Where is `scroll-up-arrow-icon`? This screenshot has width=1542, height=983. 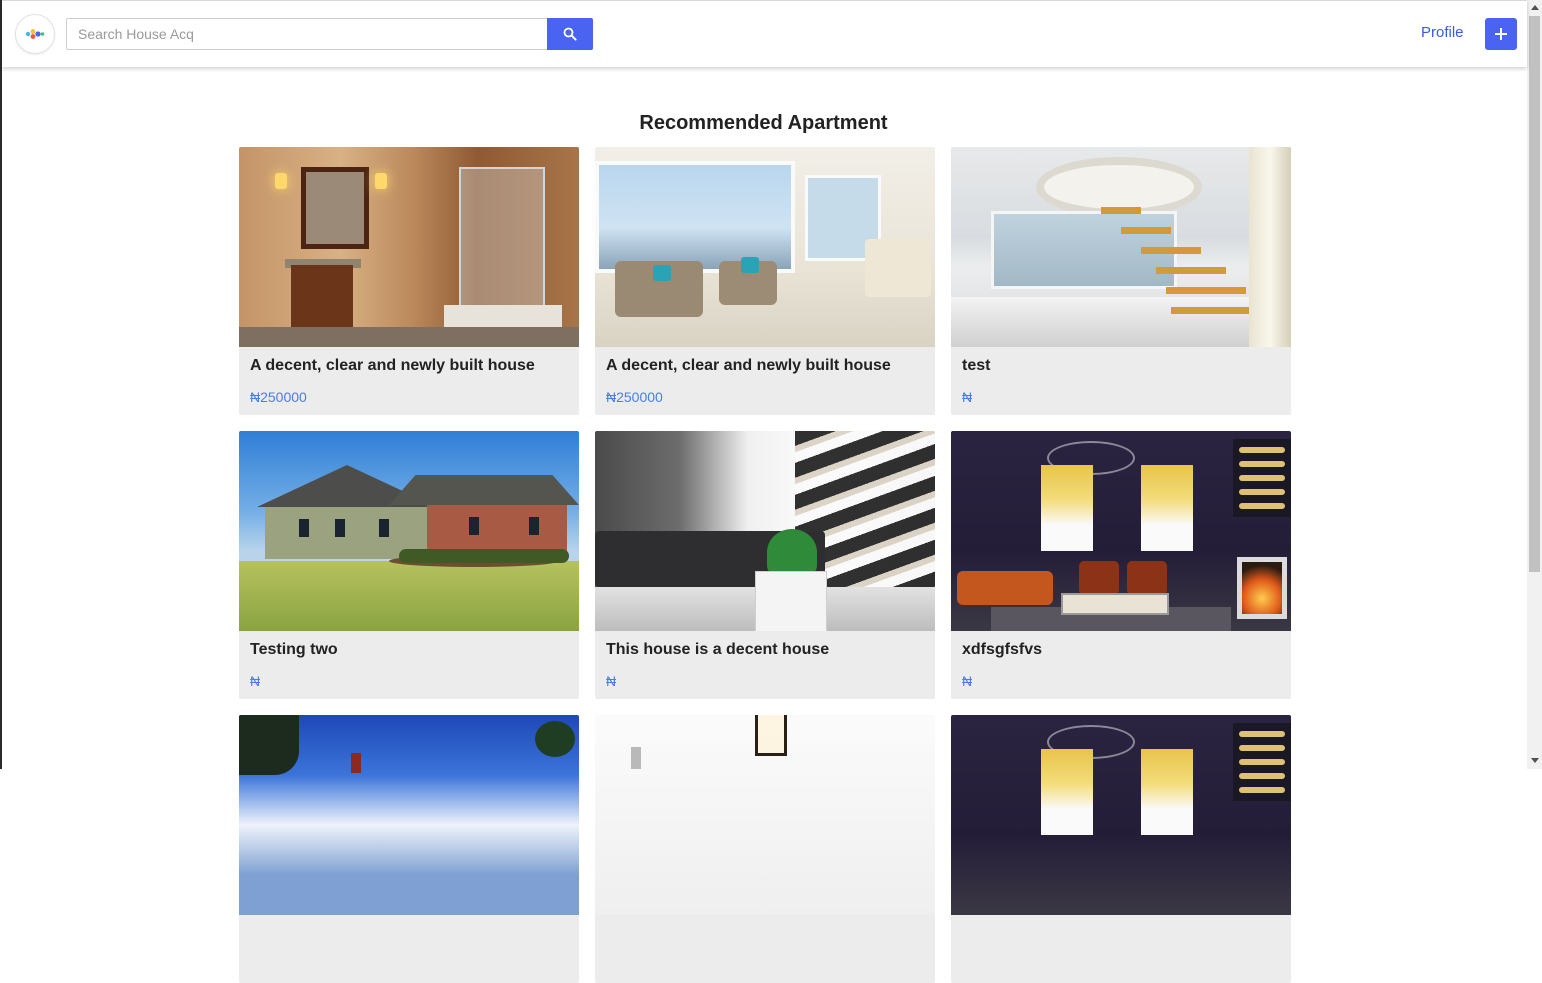
scroll-up-arrow-icon is located at coordinates (1535, 7).